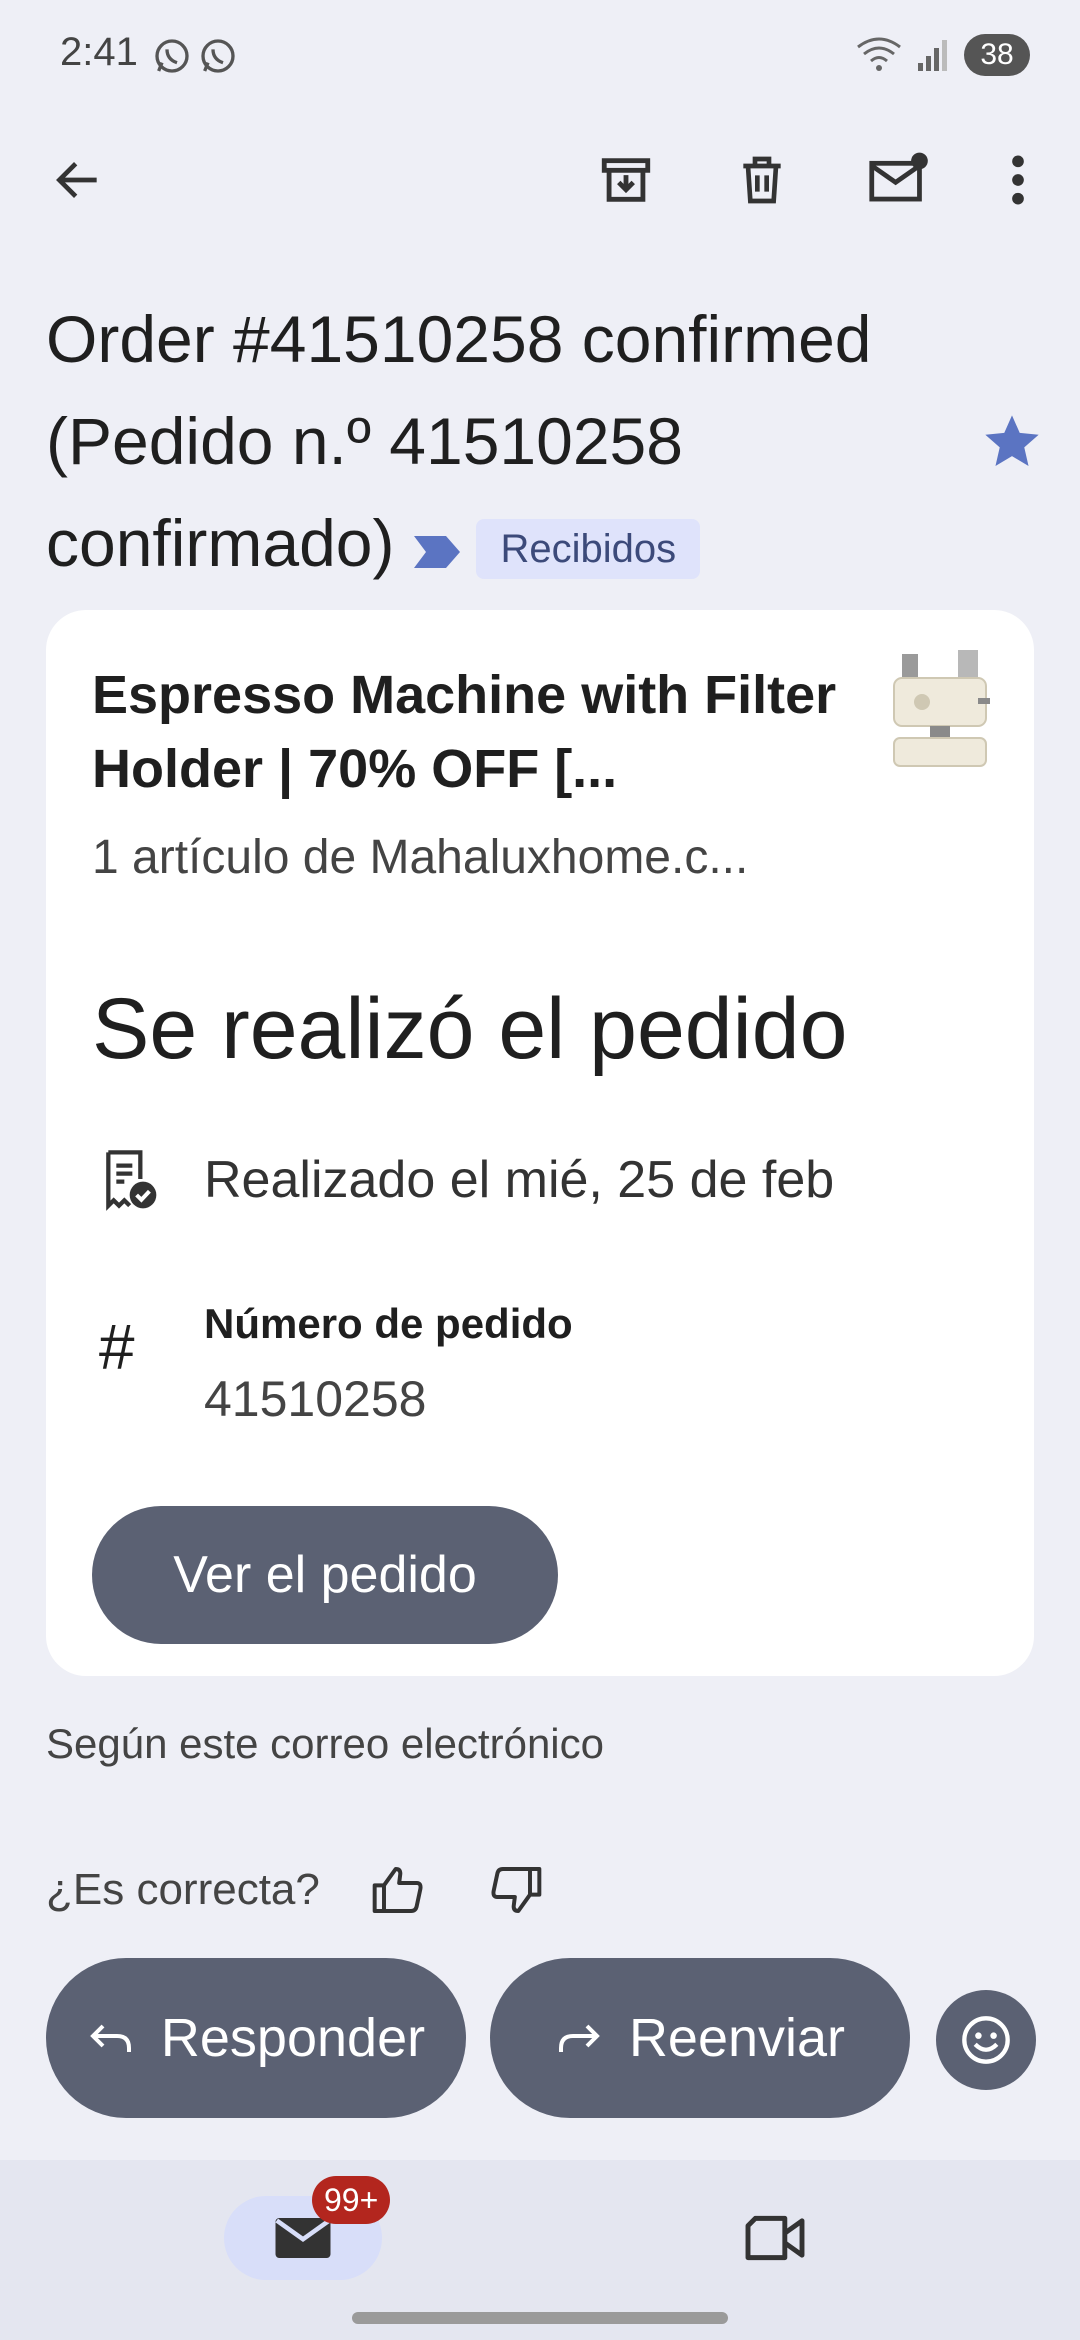 This screenshot has width=1080, height=2340. What do you see at coordinates (110, 2038) in the screenshot?
I see `reply-icon` at bounding box center [110, 2038].